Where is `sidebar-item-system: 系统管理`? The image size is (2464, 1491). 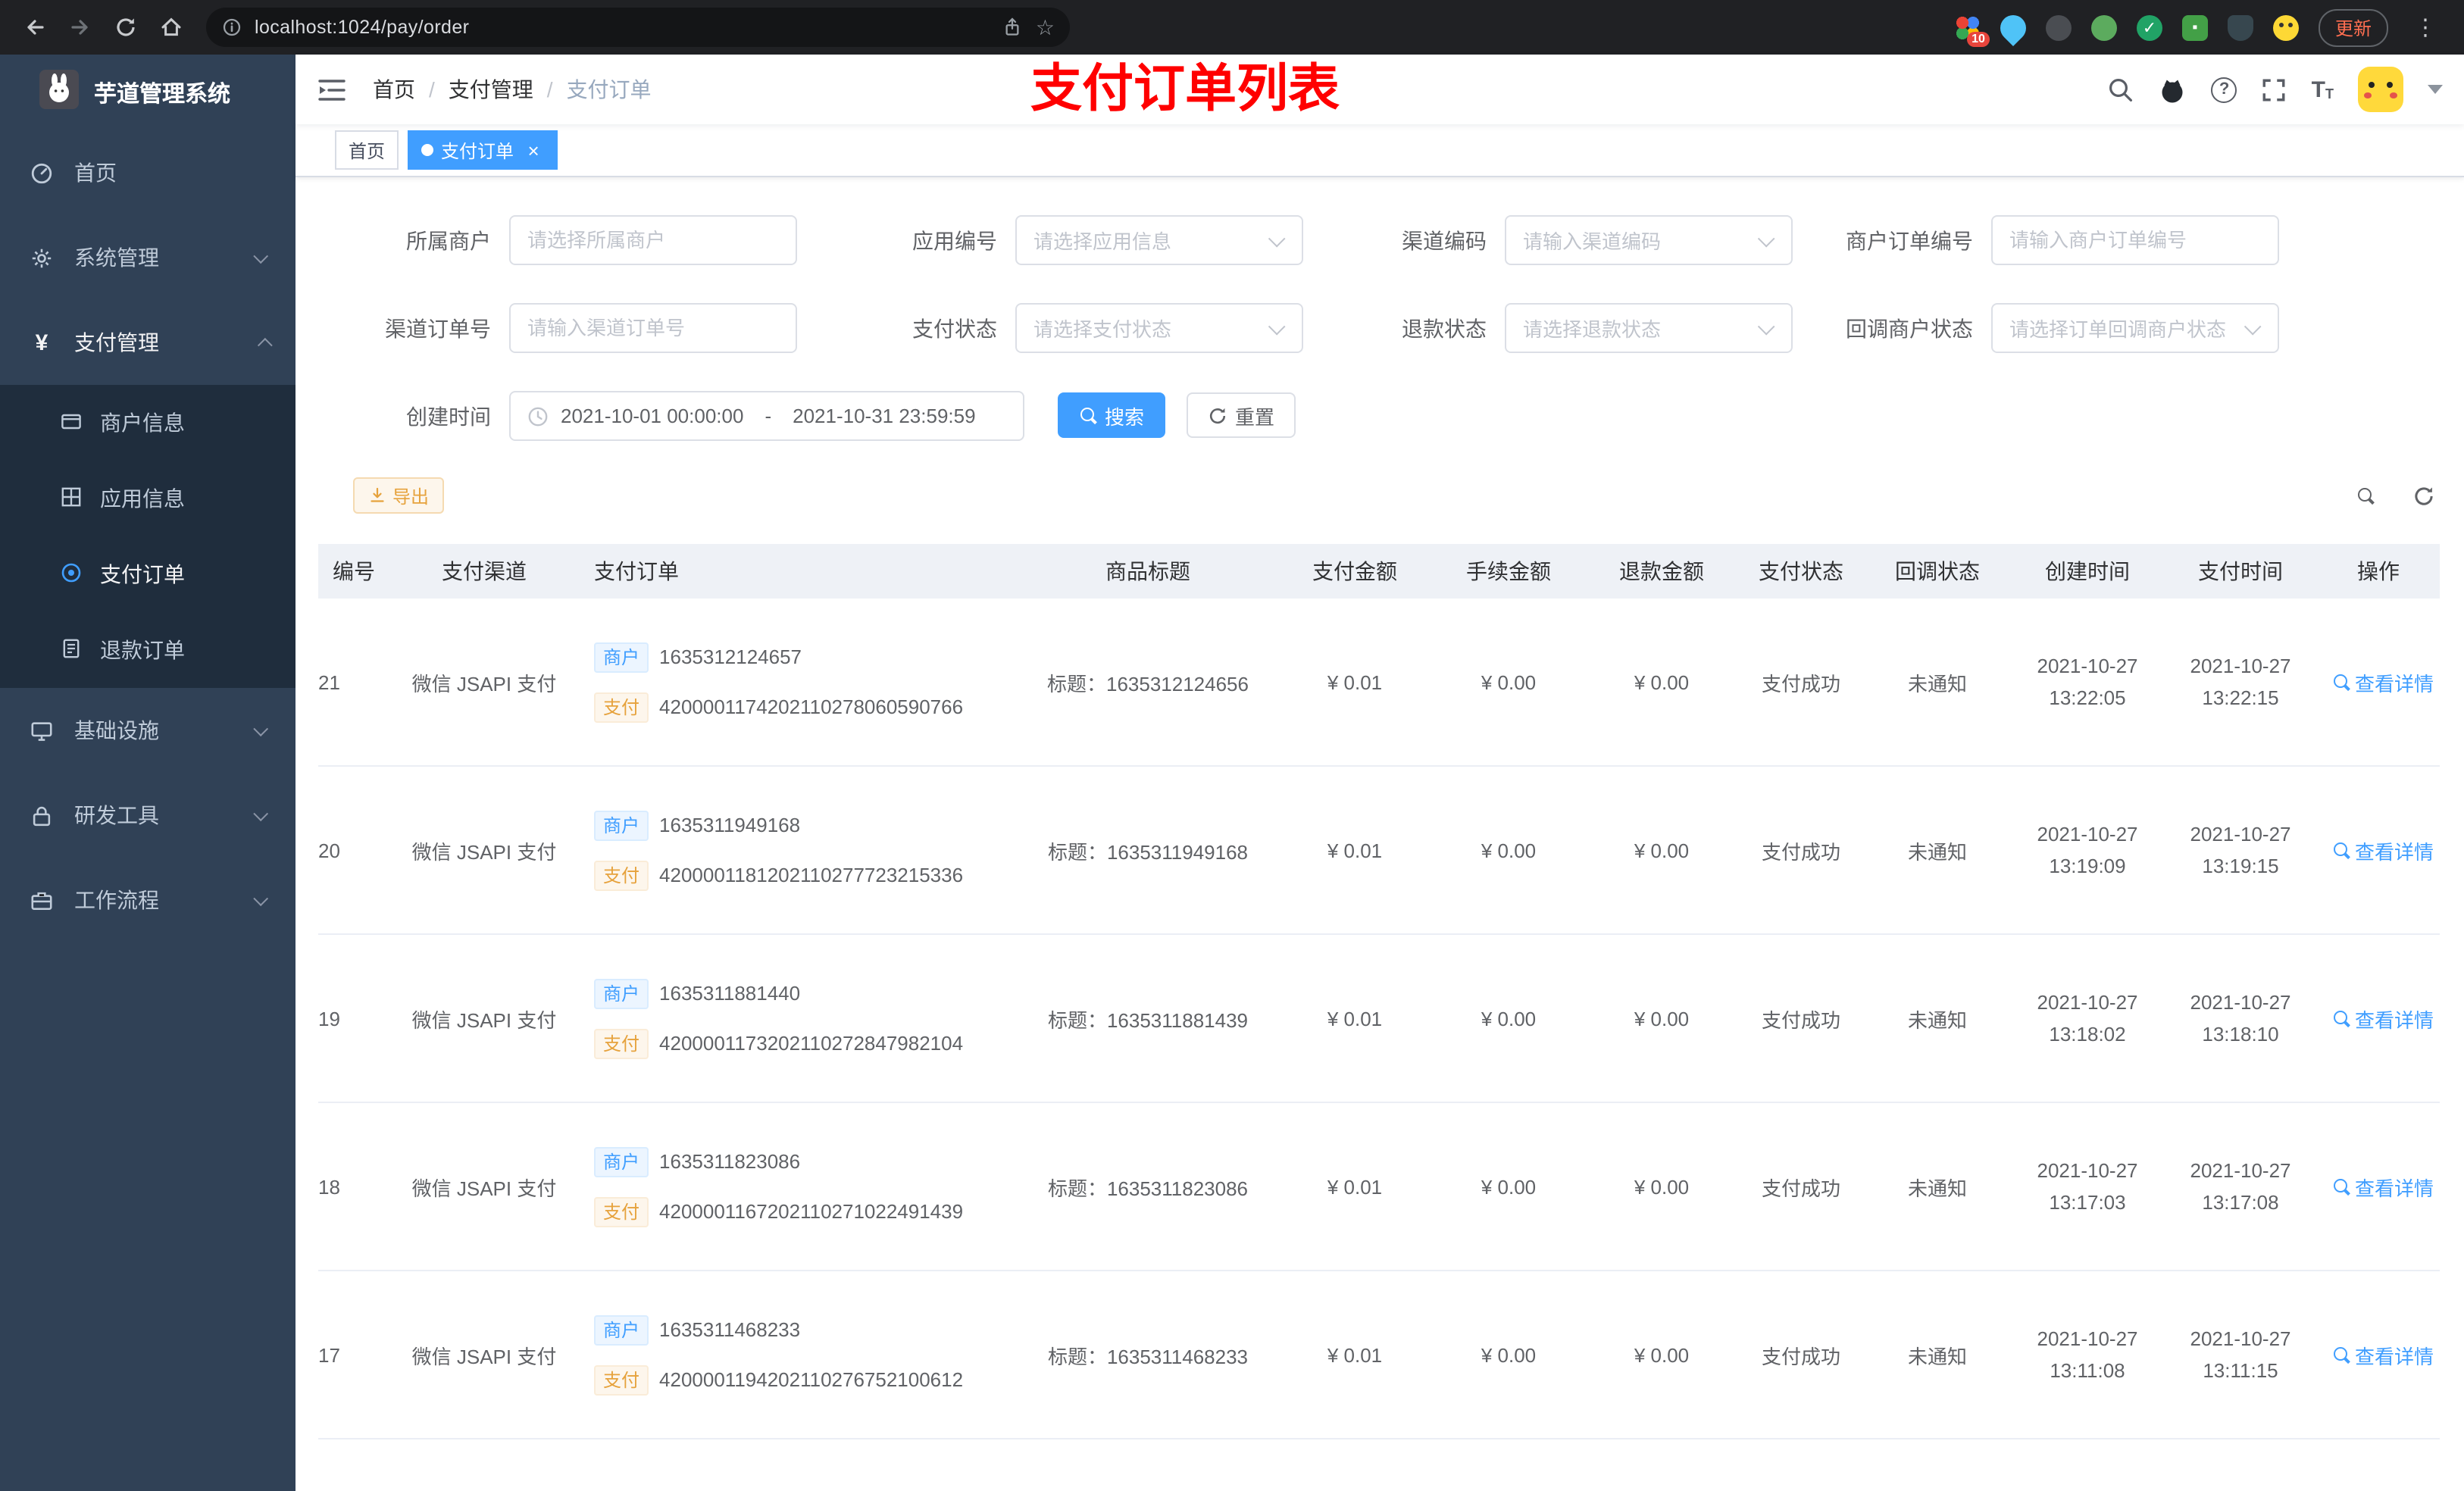
sidebar-item-system: 系统管理 is located at coordinates (147, 257).